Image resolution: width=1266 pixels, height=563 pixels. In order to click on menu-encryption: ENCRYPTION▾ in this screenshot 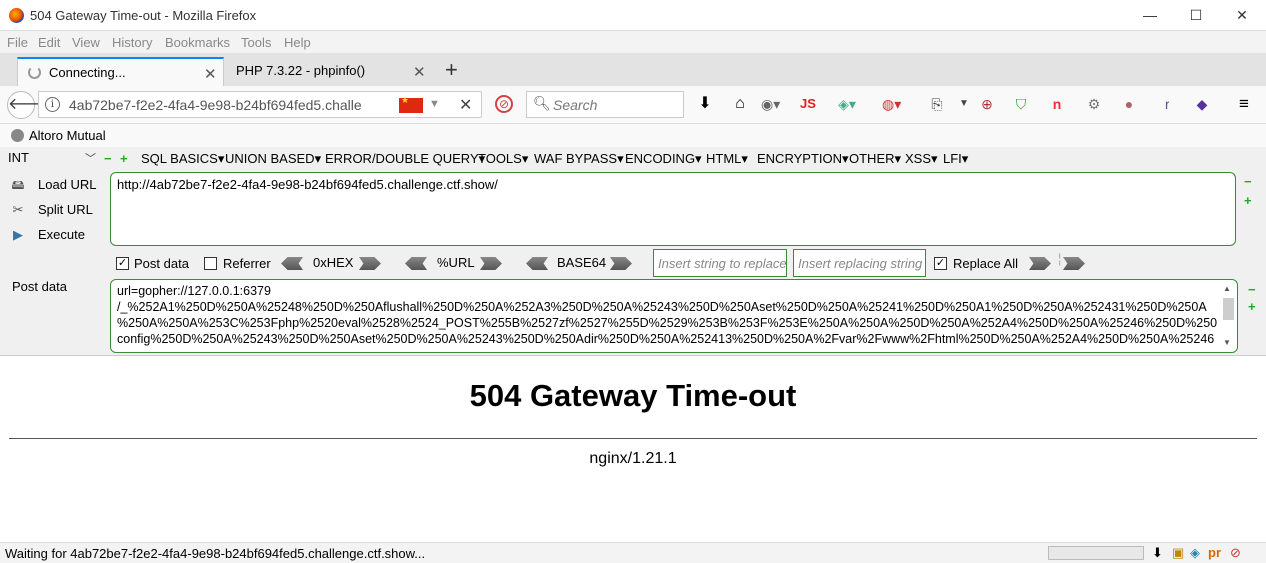, I will do `click(803, 159)`.